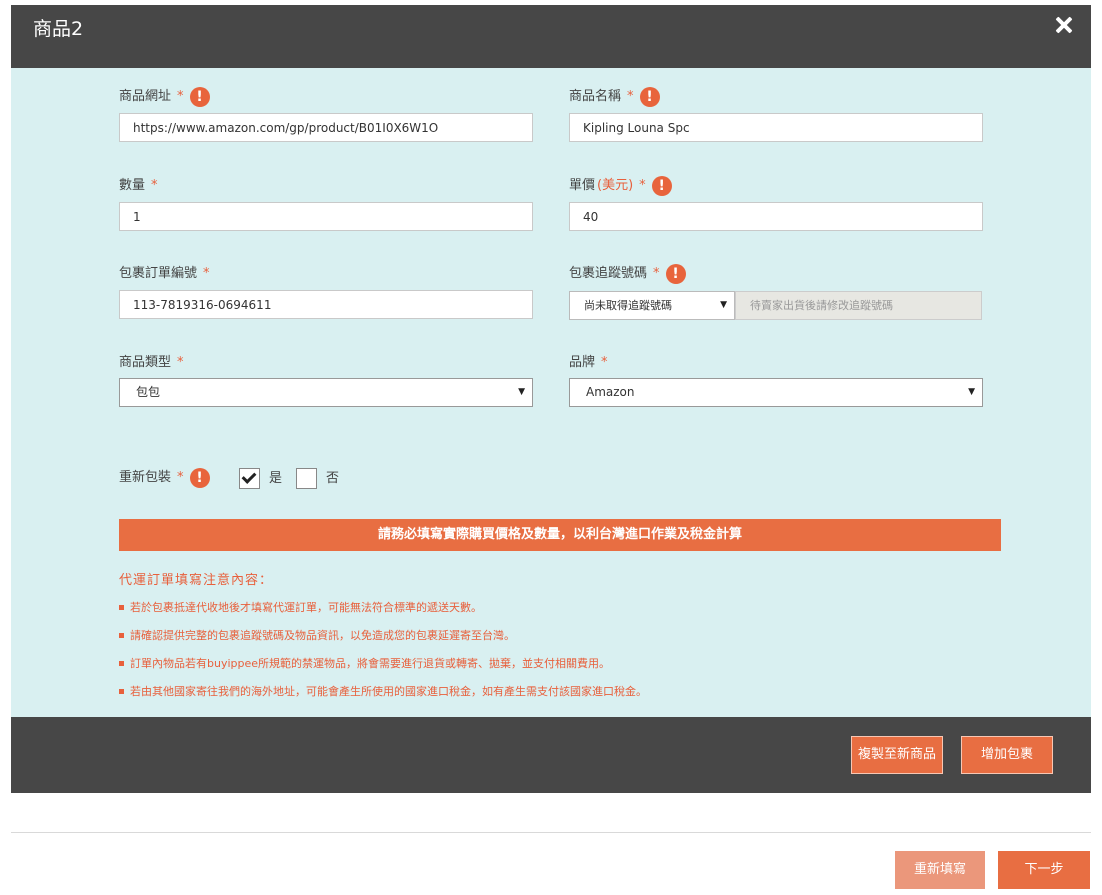 The width and height of the screenshot is (1102, 895). I want to click on repack-label-text: 重新包裝, so click(145, 477).